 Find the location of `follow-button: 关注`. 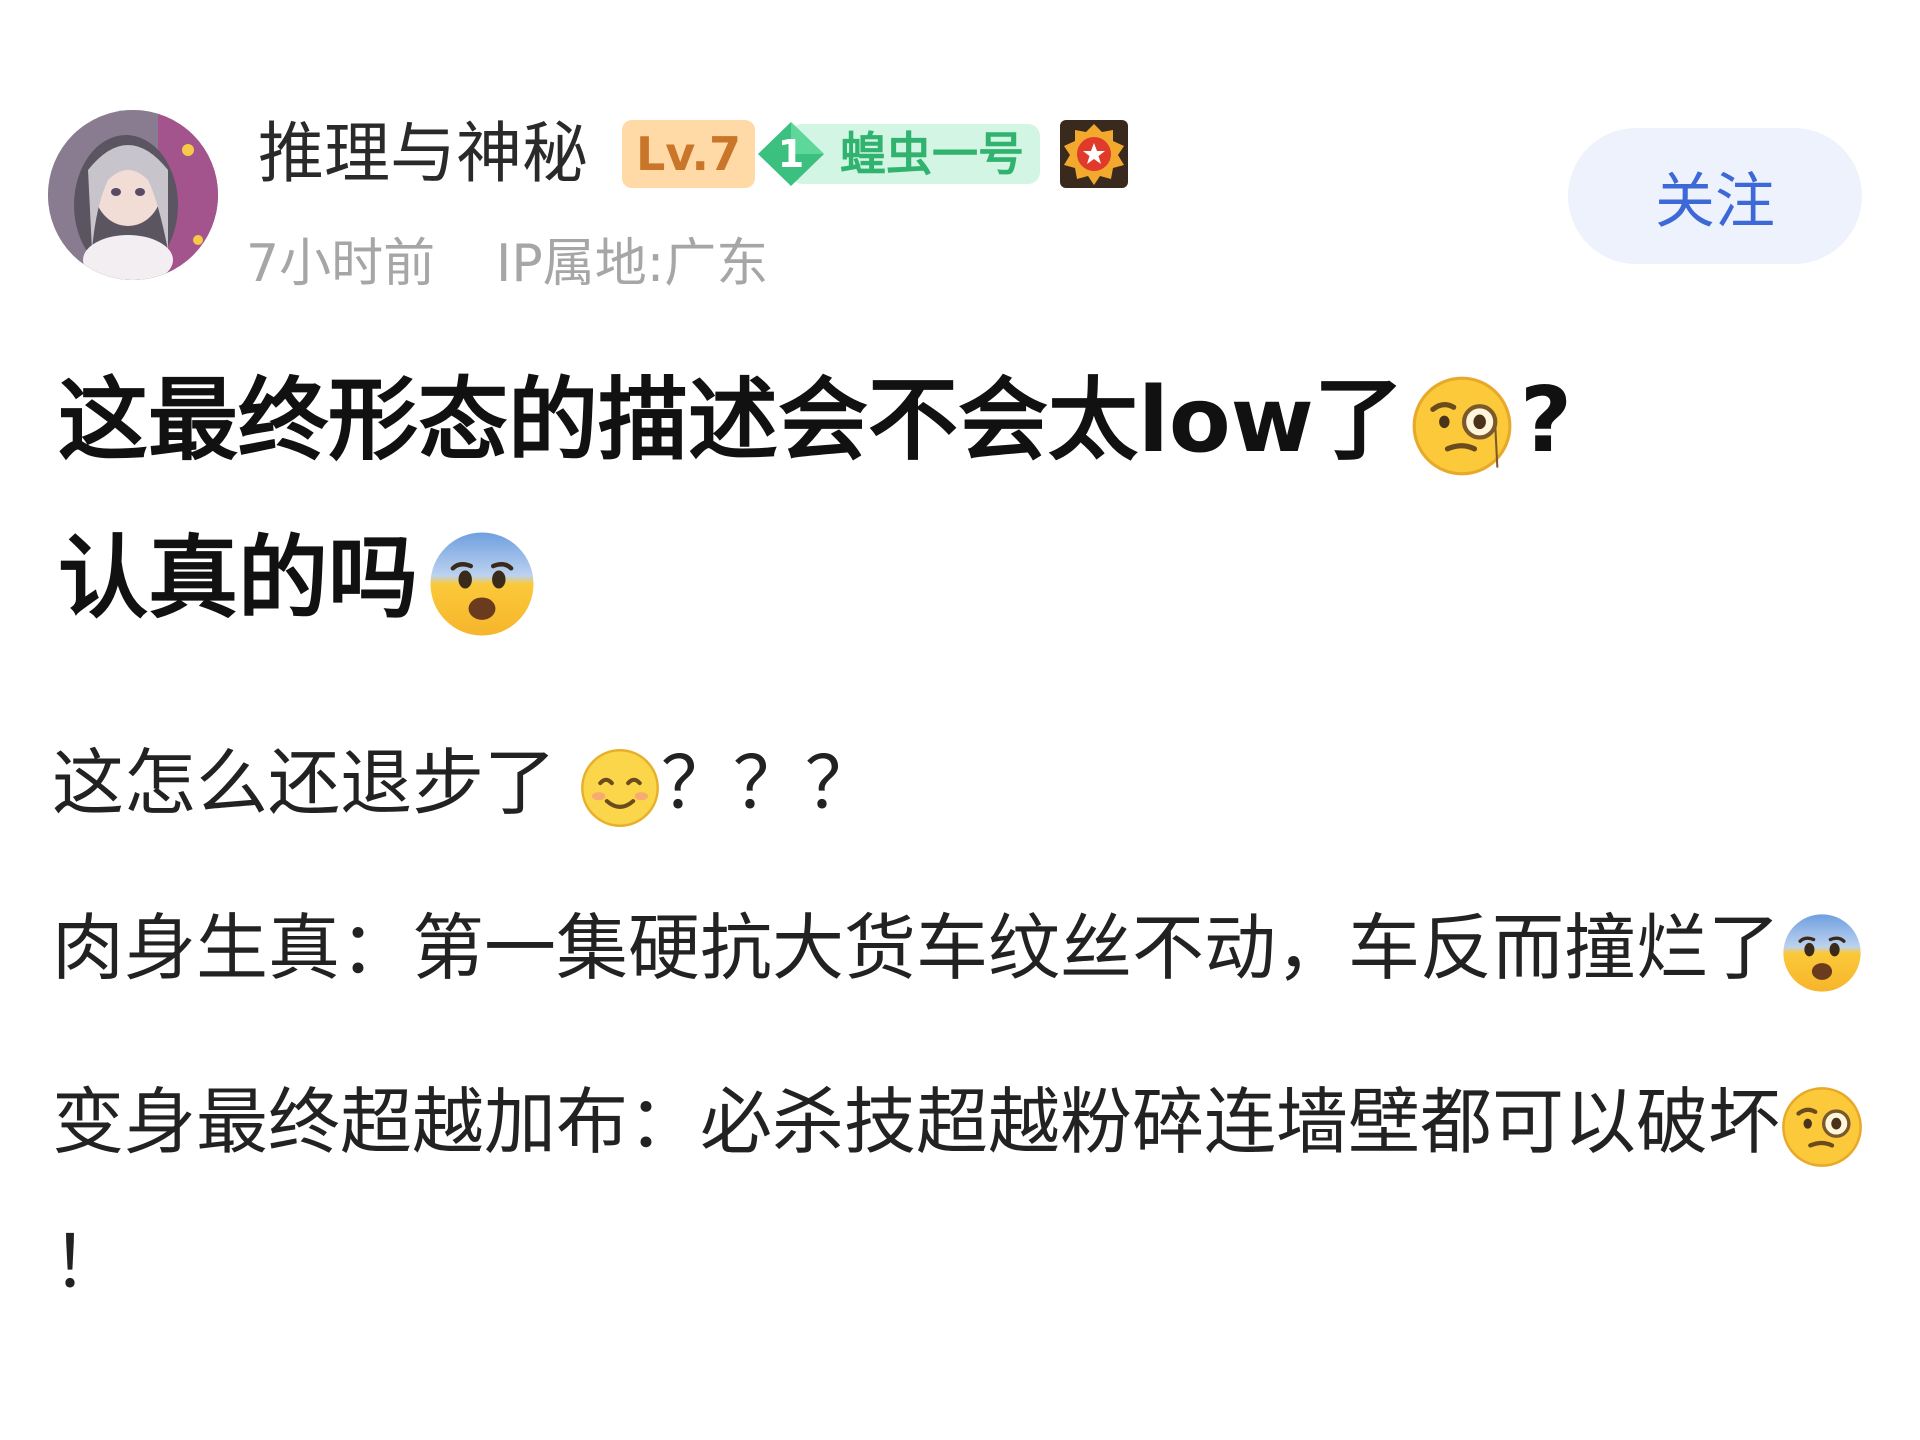

follow-button: 关注 is located at coordinates (1715, 196).